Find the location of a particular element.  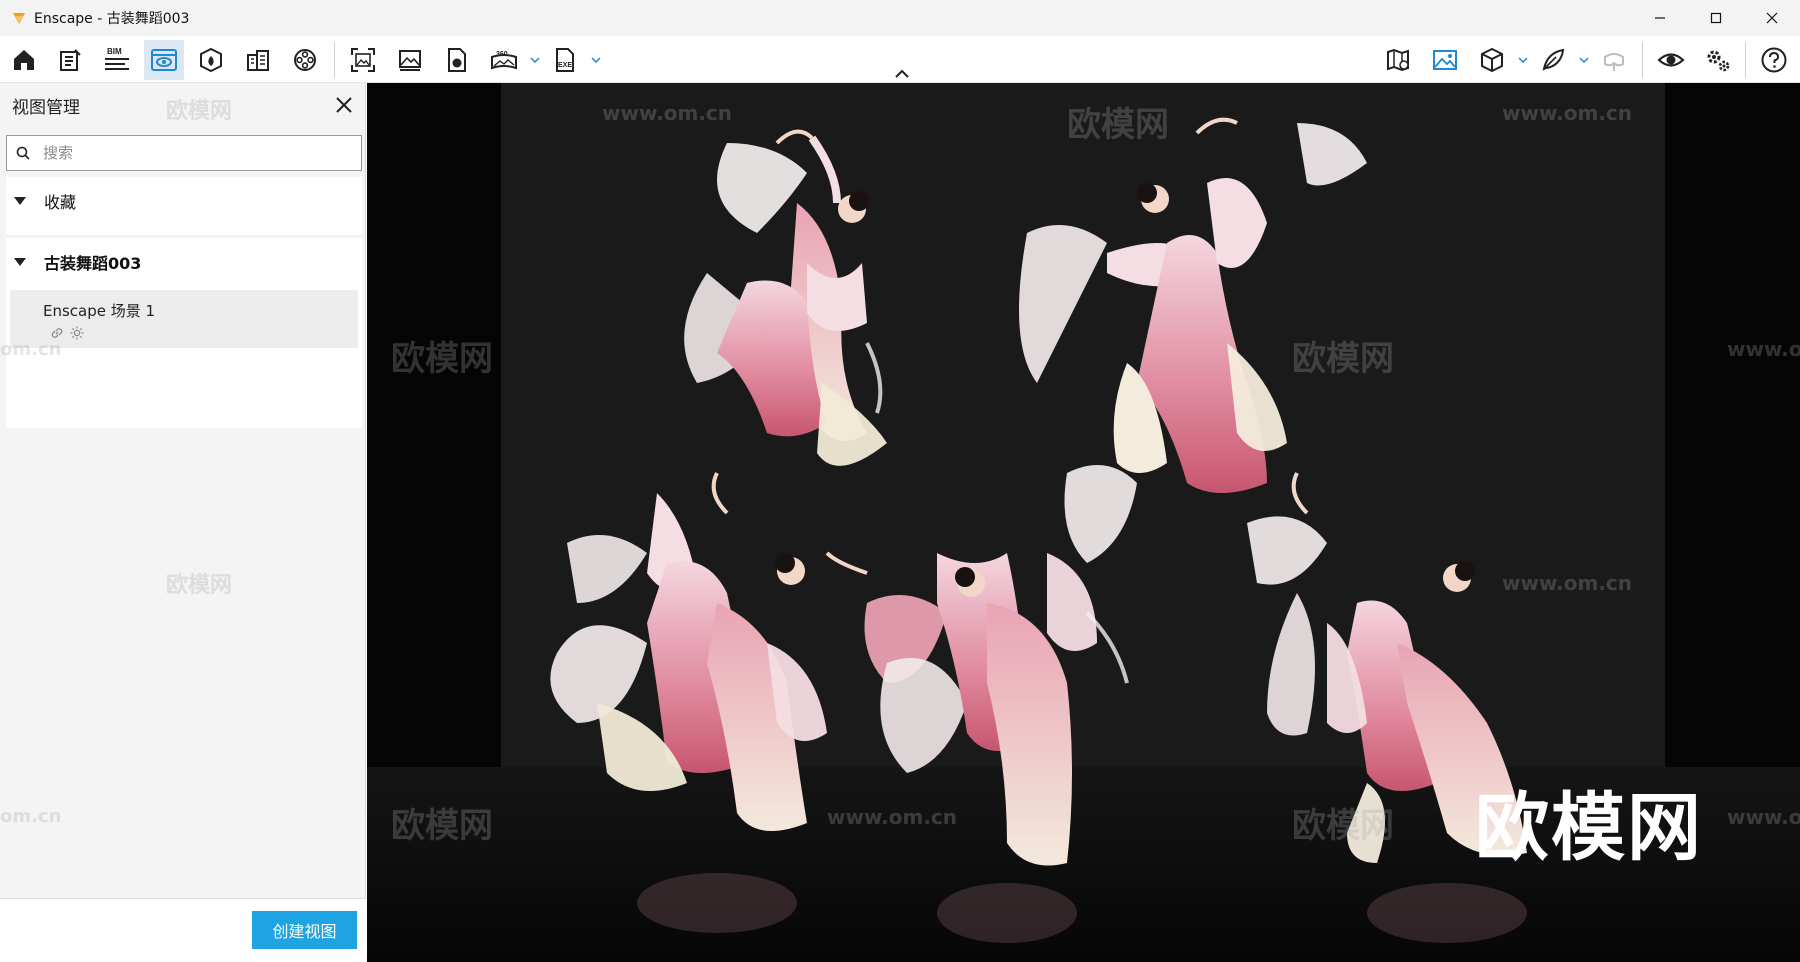

title-bar: Enscape - 古装舞蹈003 is located at coordinates (900, 18).